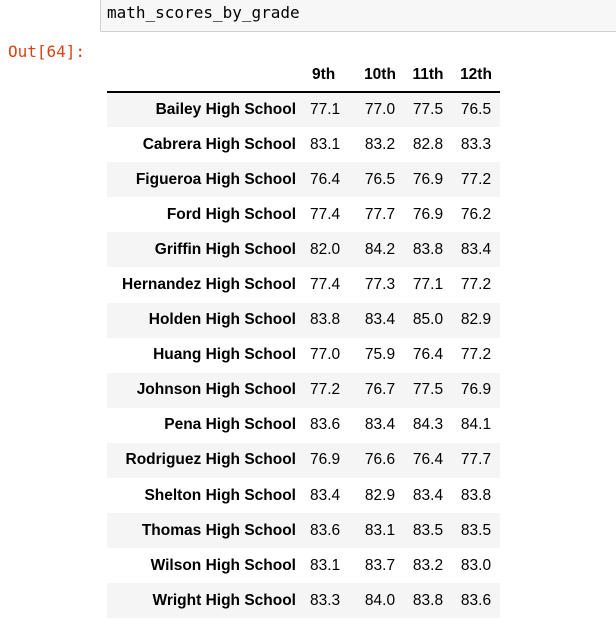  Describe the element at coordinates (303, 390) in the screenshot. I see `table-row: Johnson High School 77.2 76.7 77.5 76.9` at that location.